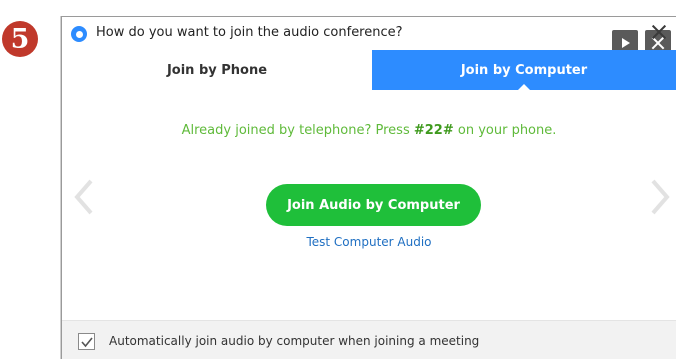  I want to click on instruction-suffix: on your phone., so click(505, 130).